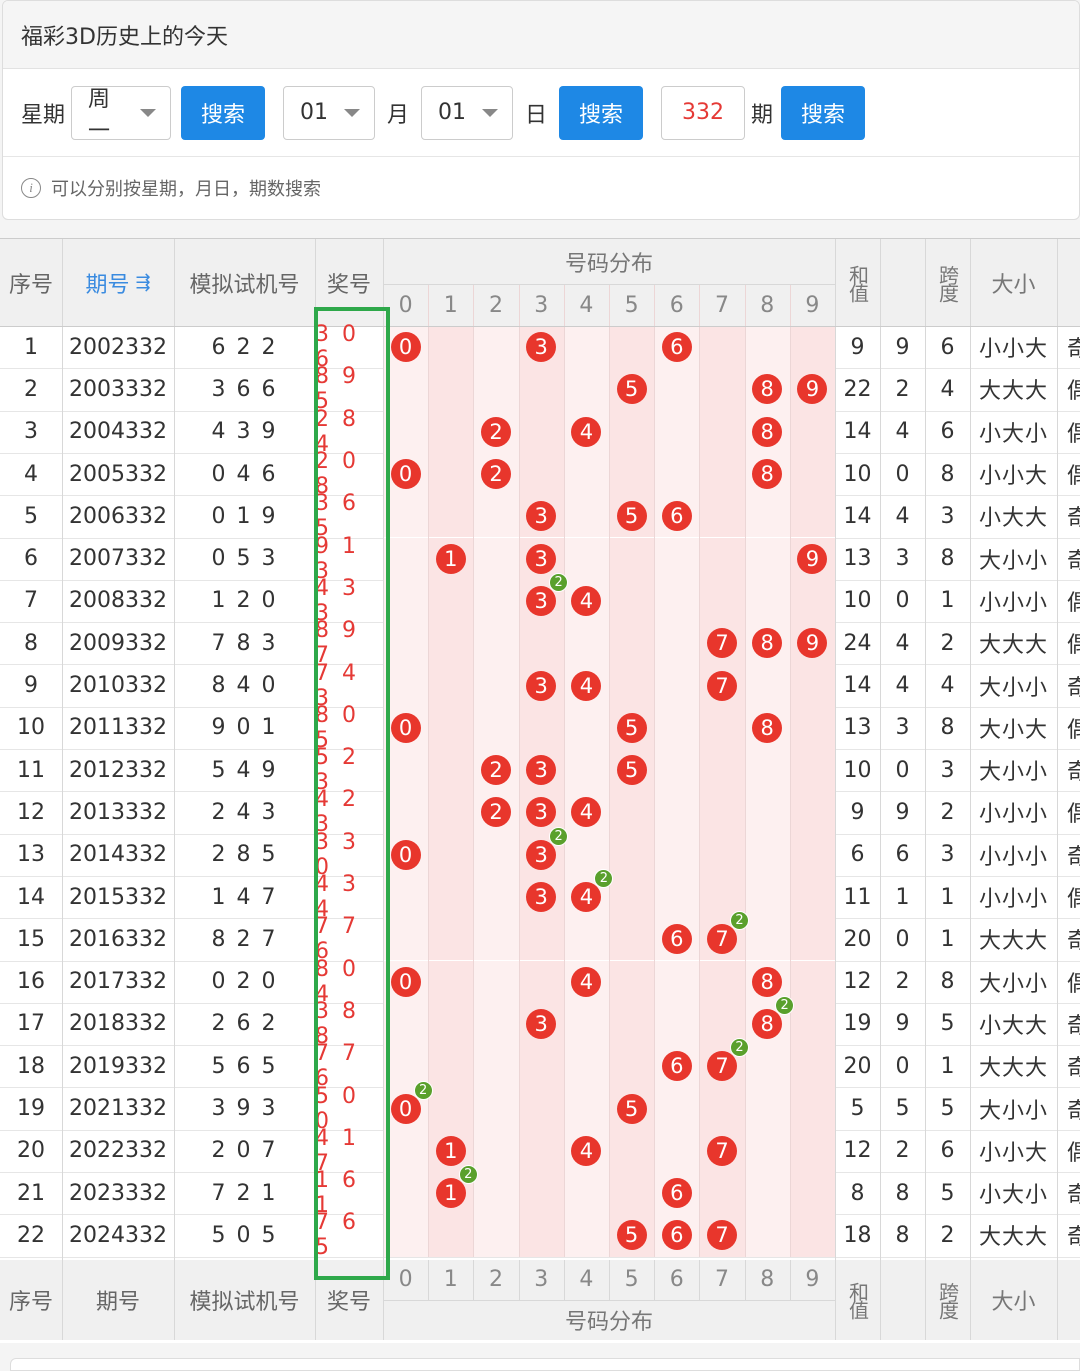 Image resolution: width=1080 pixels, height=1371 pixels. What do you see at coordinates (902, 282) in the screenshot?
I see `header-sum-tail` at bounding box center [902, 282].